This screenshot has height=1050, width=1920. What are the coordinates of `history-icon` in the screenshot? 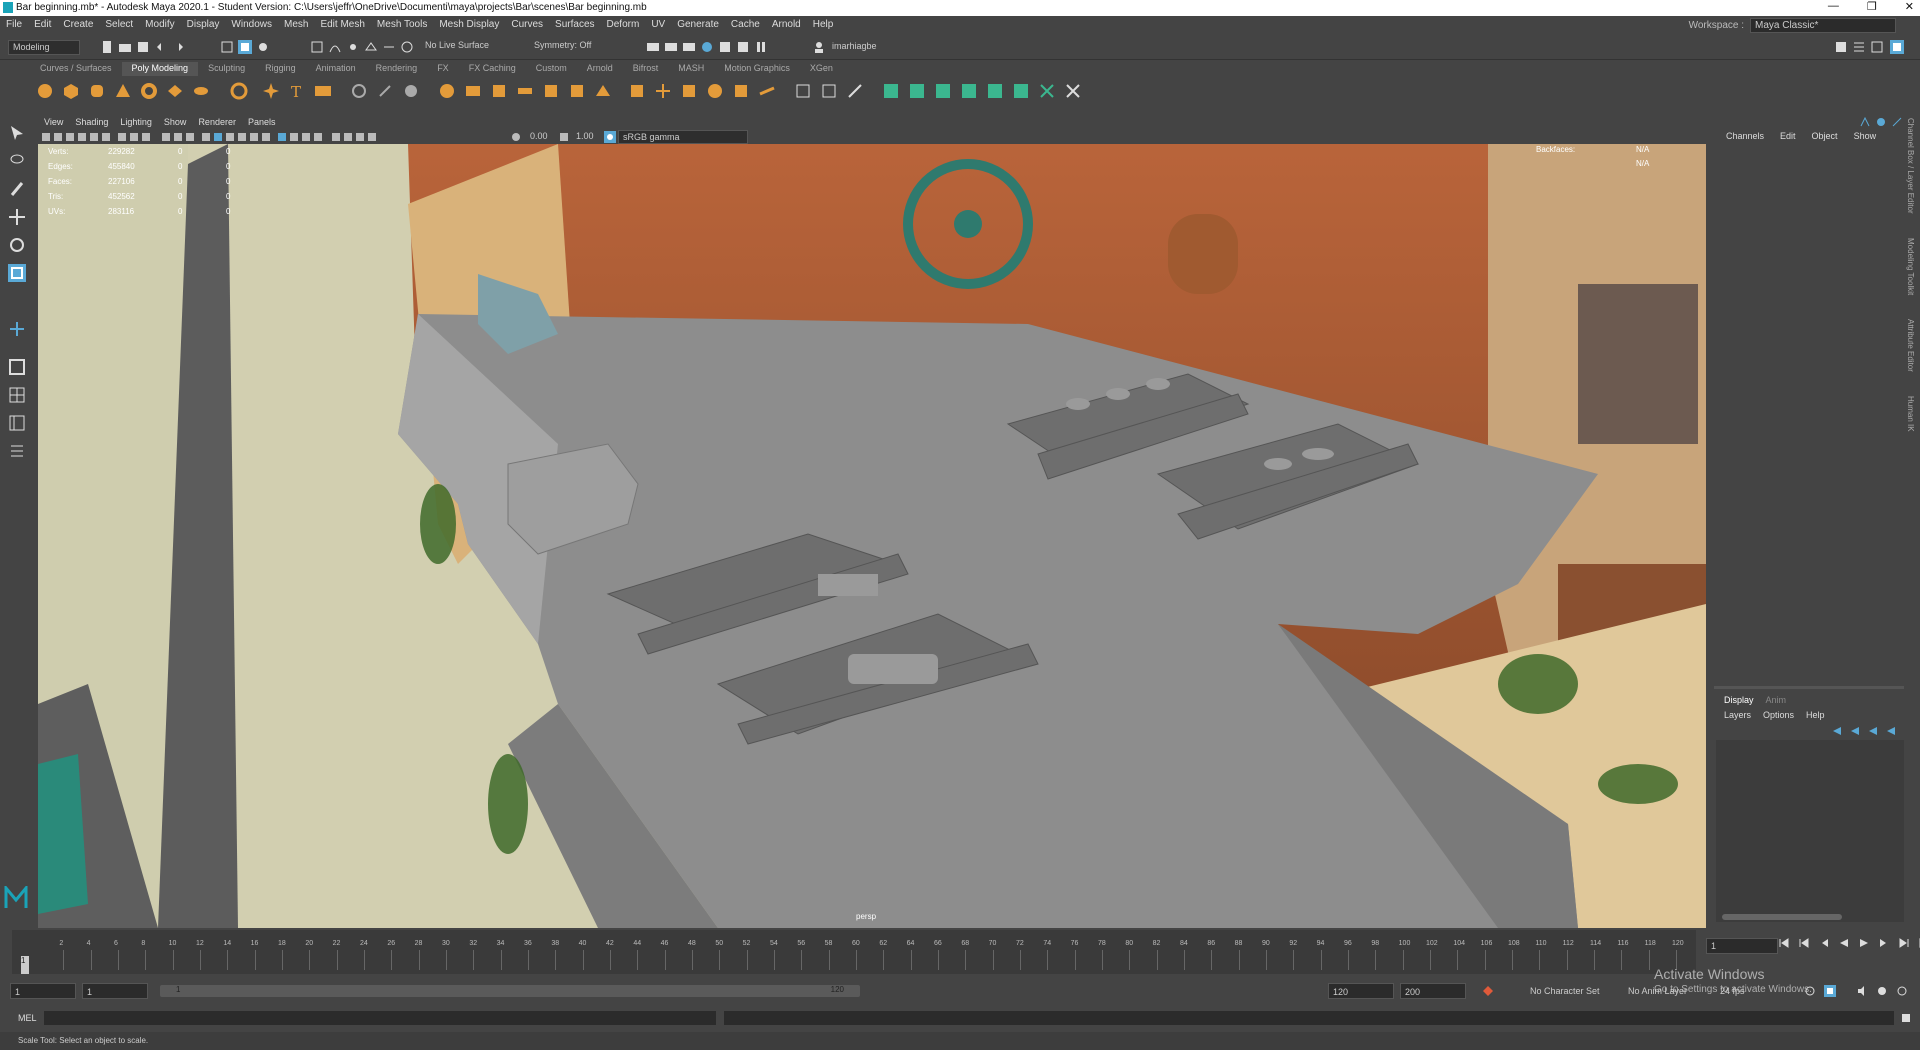 It's located at (407, 47).